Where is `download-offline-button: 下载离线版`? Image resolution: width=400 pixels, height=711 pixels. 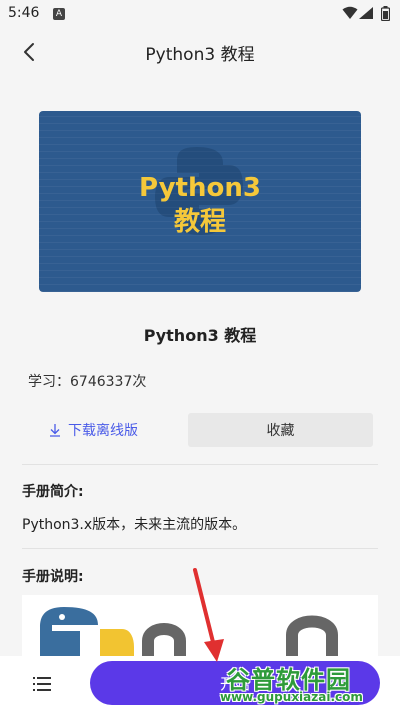 download-offline-button: 下载离线版 is located at coordinates (93, 430).